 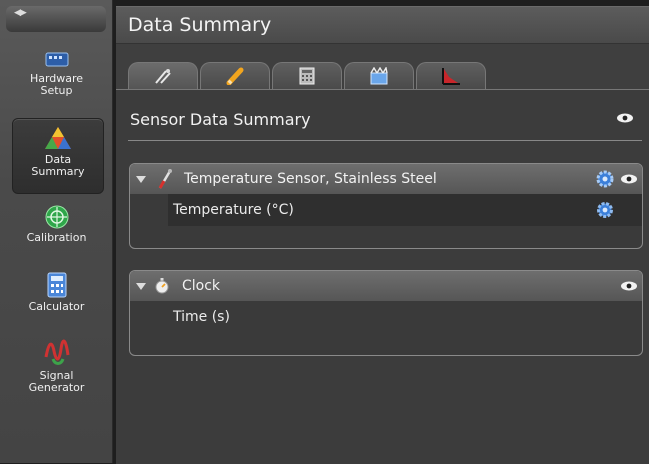 I want to click on calibration-icon, so click(x=56, y=217).